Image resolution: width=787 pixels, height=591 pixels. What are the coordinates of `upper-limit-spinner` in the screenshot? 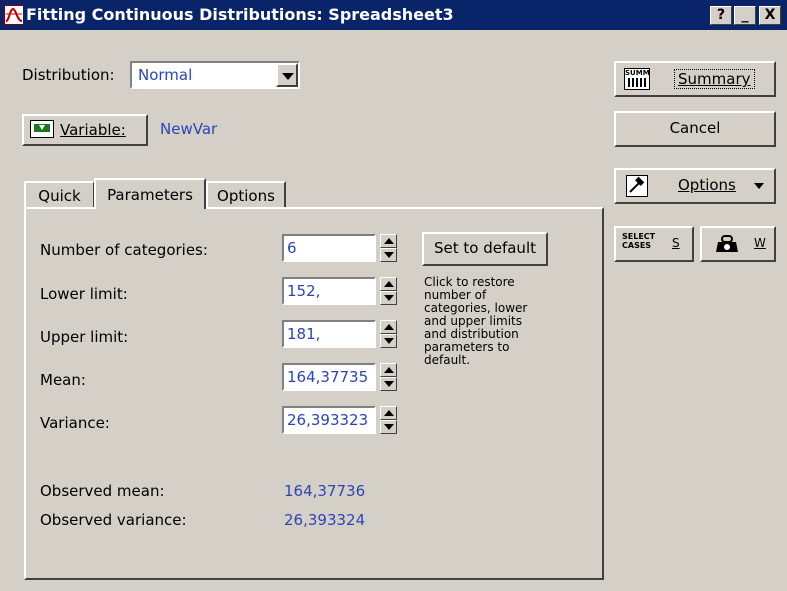 It's located at (388, 334).